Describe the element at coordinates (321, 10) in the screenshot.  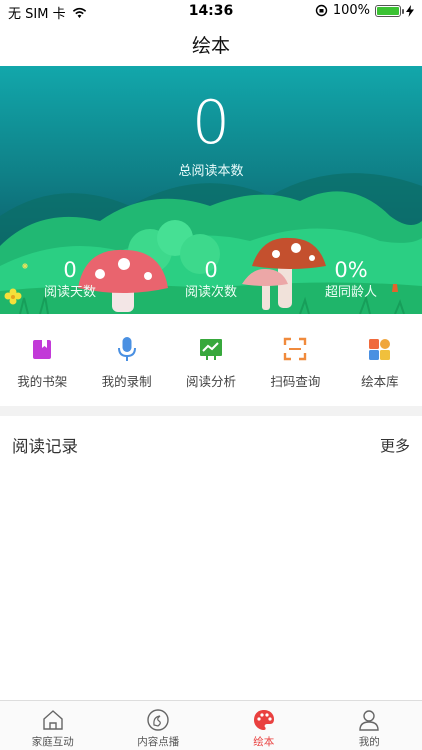
I see `orientation-lock-icon` at that location.